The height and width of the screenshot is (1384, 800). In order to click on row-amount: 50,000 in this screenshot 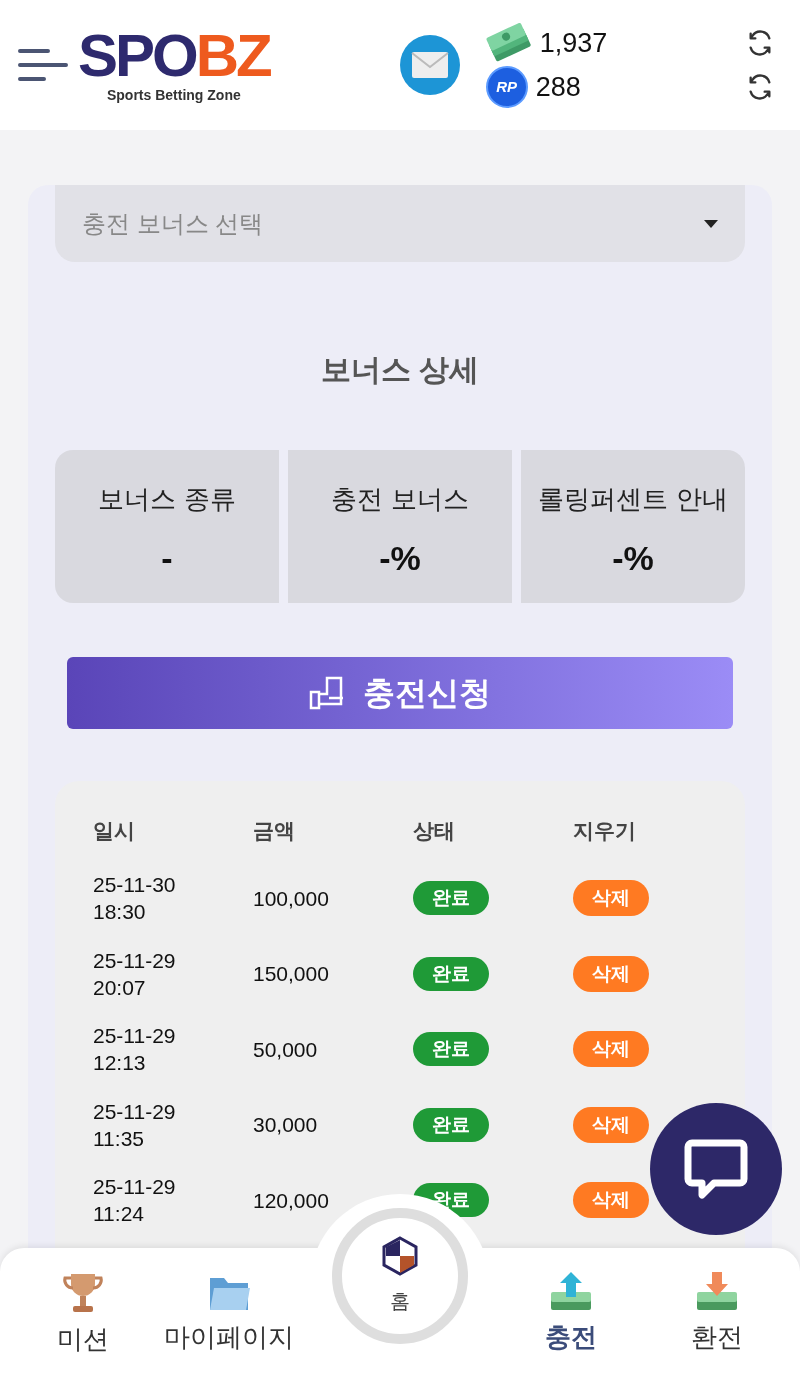, I will do `click(286, 1049)`.